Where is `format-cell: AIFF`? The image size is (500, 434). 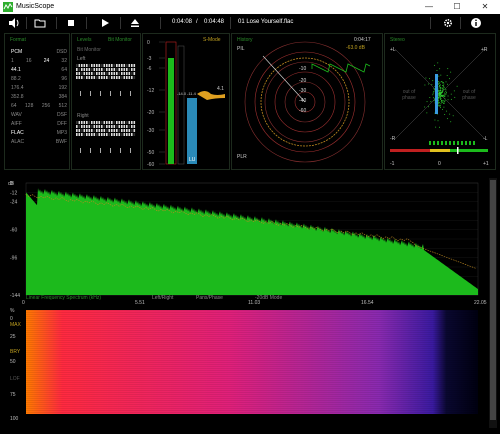 format-cell: AIFF is located at coordinates (16, 124).